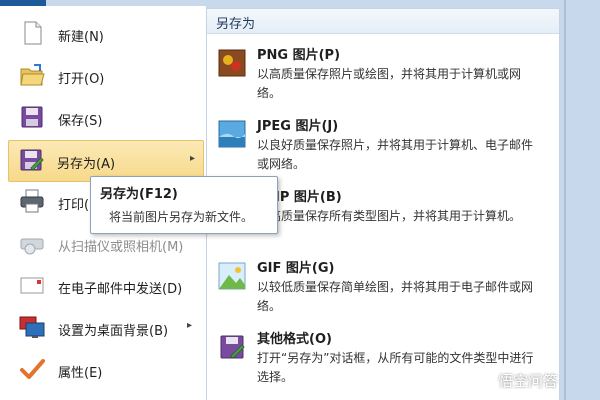 This screenshot has width=600, height=400. What do you see at coordinates (139, 194) in the screenshot?
I see `tooltip-title: 另存为(F12)` at bounding box center [139, 194].